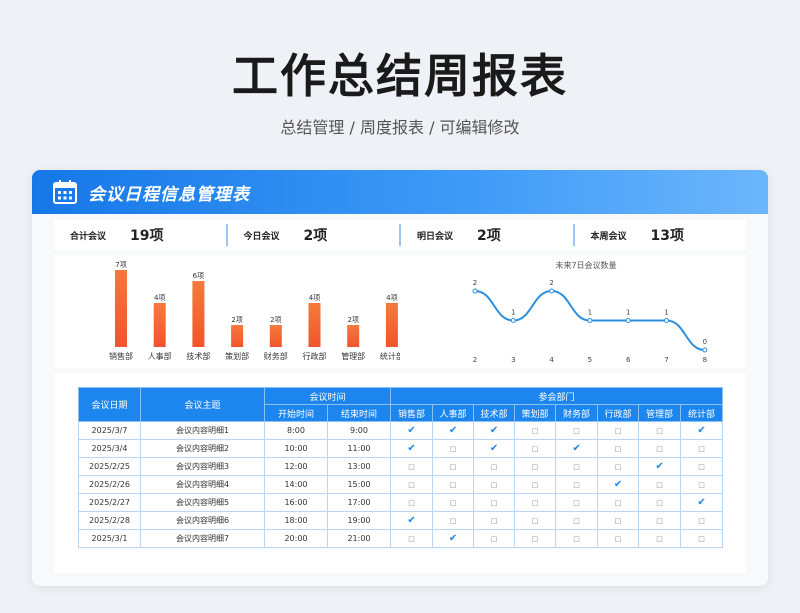  What do you see at coordinates (315, 356) in the screenshot?
I see `bar-category-label: 行政部` at bounding box center [315, 356].